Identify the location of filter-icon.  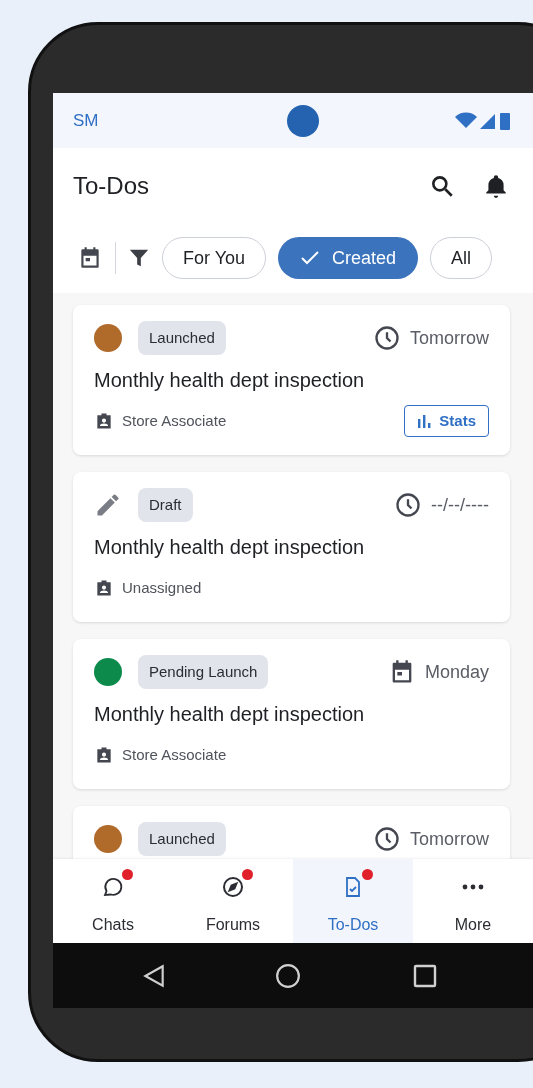
(139, 258).